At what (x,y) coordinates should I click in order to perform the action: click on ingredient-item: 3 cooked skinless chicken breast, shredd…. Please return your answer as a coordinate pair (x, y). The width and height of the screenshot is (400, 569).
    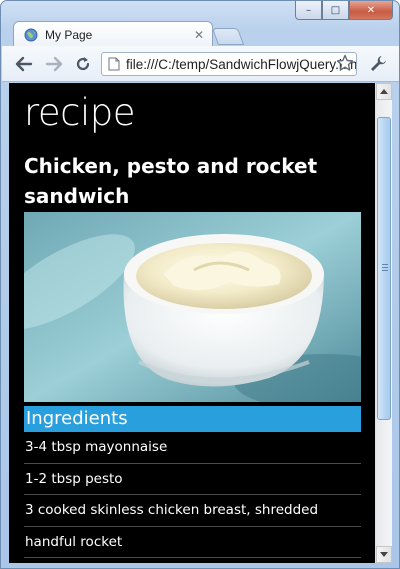
    Looking at the image, I should click on (192, 511).